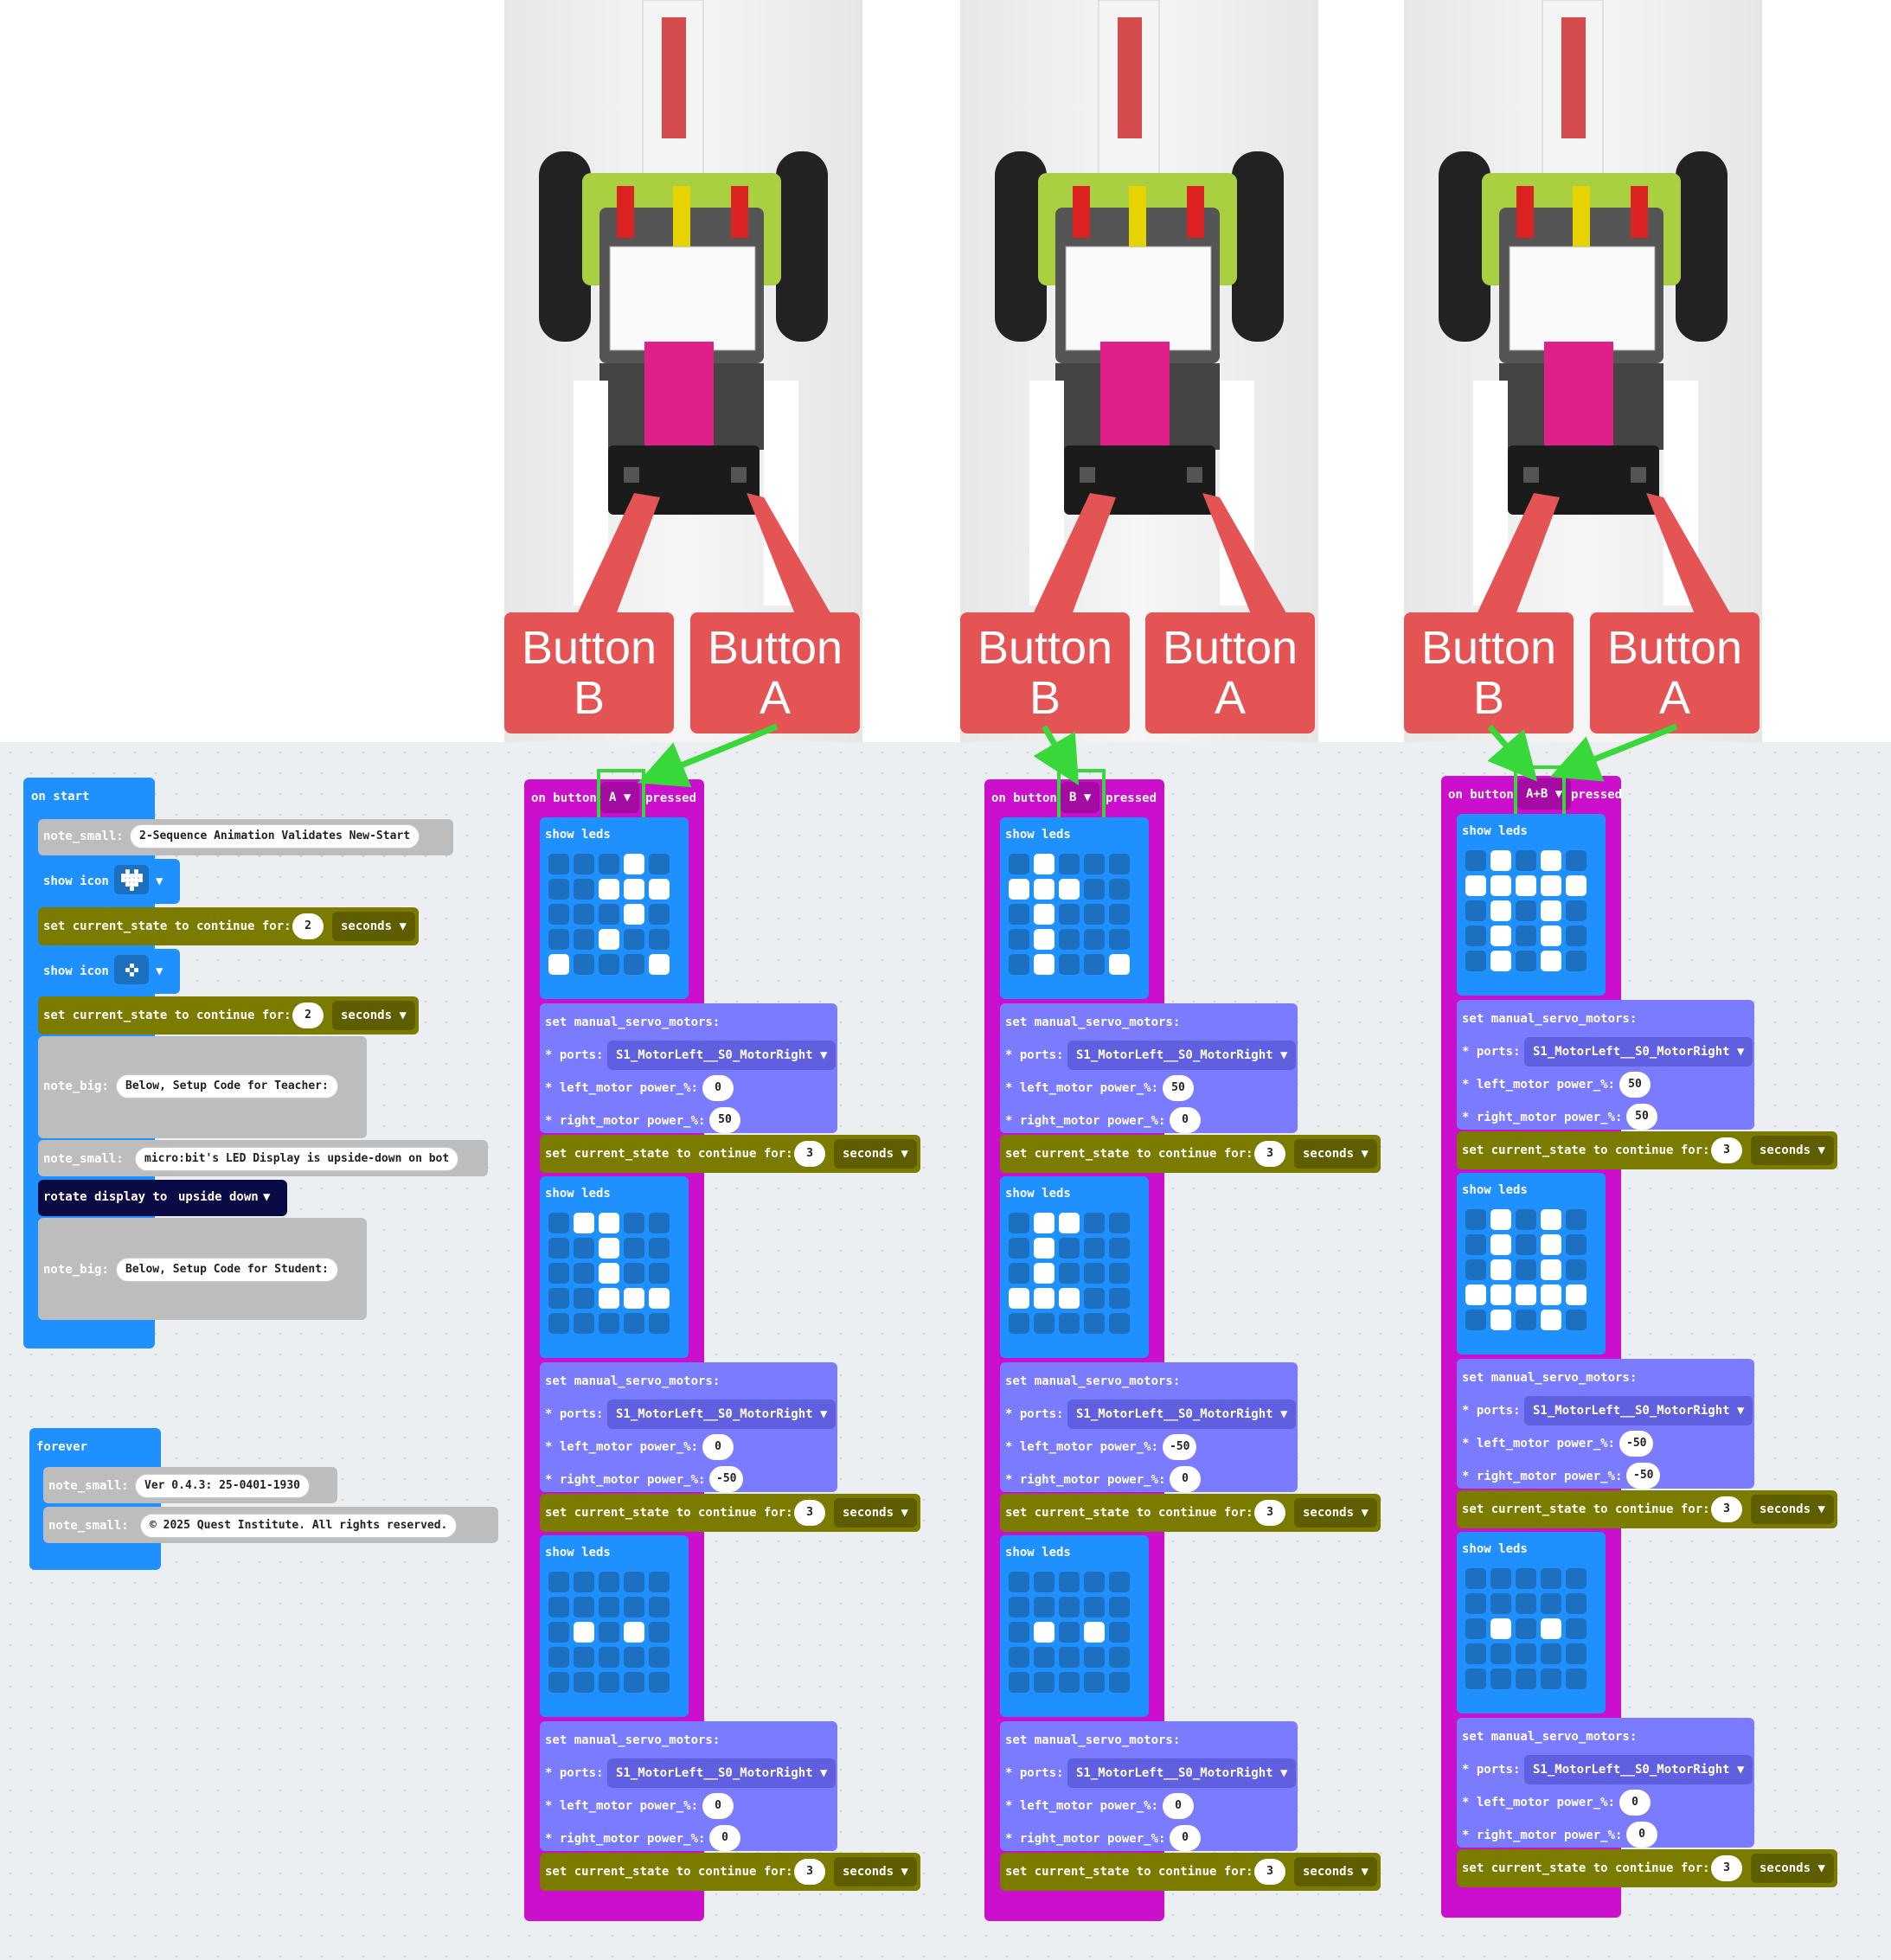  I want to click on arrow-button-a, so click(708, 755).